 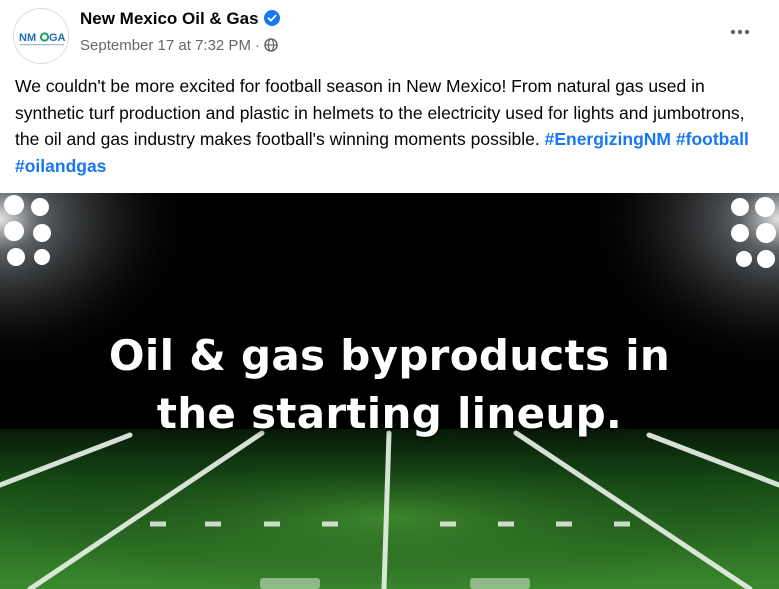 What do you see at coordinates (271, 20) in the screenshot?
I see `verified-badge-icon` at bounding box center [271, 20].